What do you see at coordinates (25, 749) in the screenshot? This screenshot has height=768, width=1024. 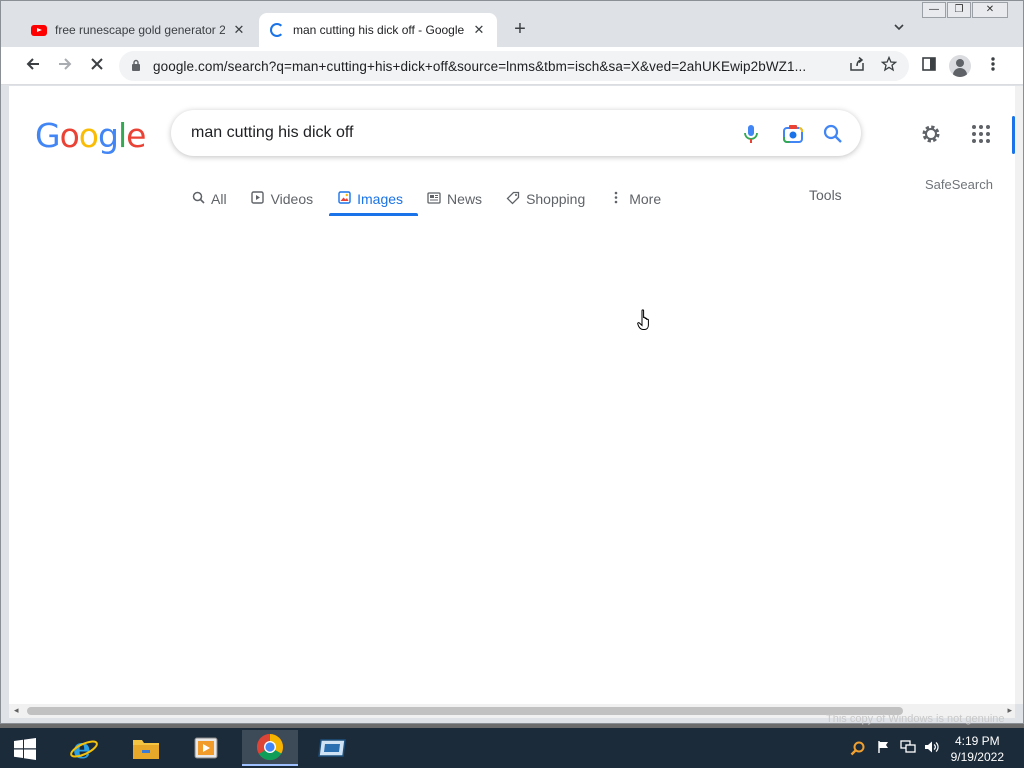 I see `windows-start-icon` at bounding box center [25, 749].